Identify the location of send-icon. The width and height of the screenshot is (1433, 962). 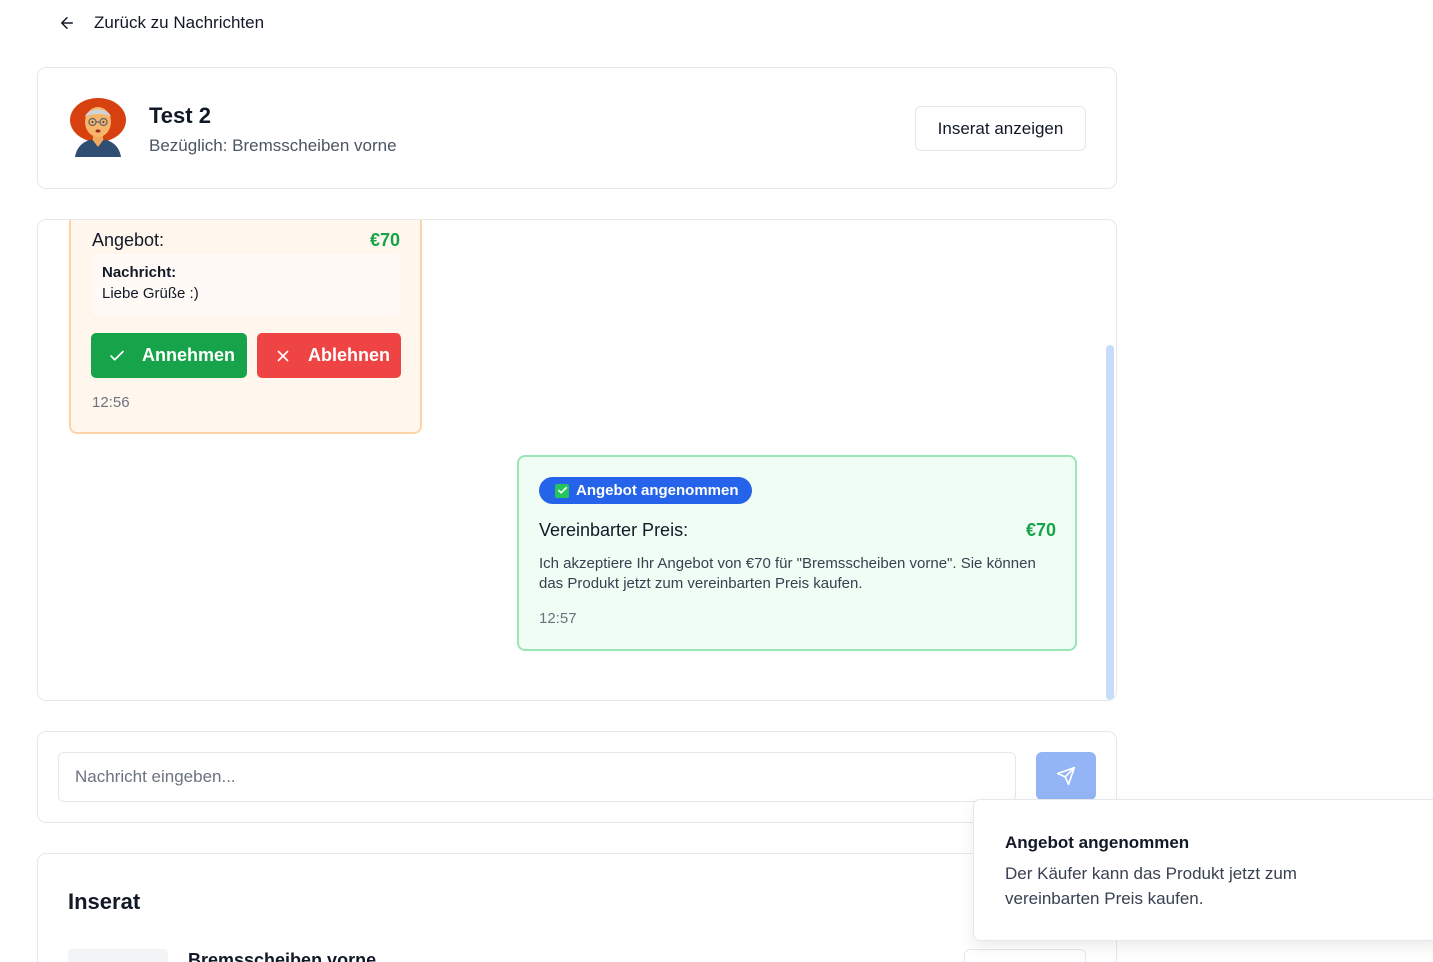
(1066, 776).